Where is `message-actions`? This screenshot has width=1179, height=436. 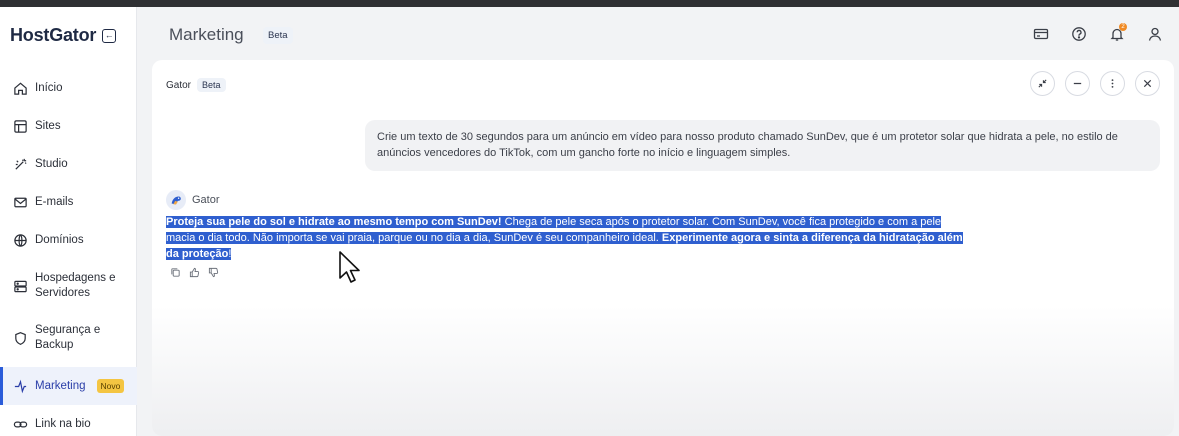
message-actions is located at coordinates (194, 272).